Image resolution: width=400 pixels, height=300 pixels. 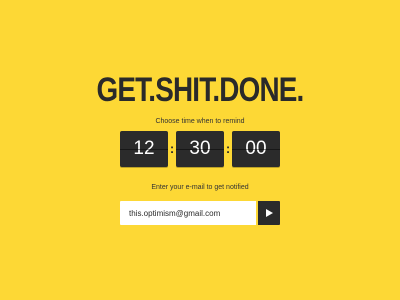 I want to click on hours-box: 12, so click(x=144, y=149).